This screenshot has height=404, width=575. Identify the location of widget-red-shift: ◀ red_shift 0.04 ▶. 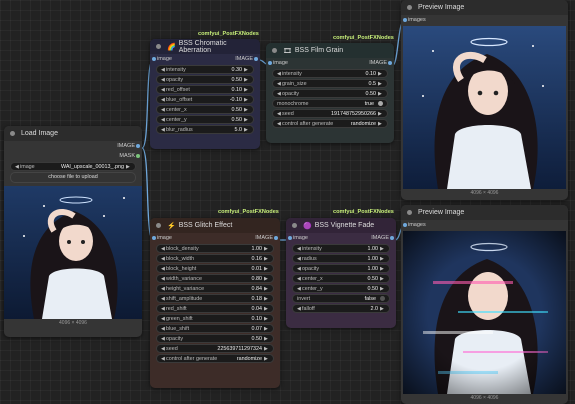
(215, 308).